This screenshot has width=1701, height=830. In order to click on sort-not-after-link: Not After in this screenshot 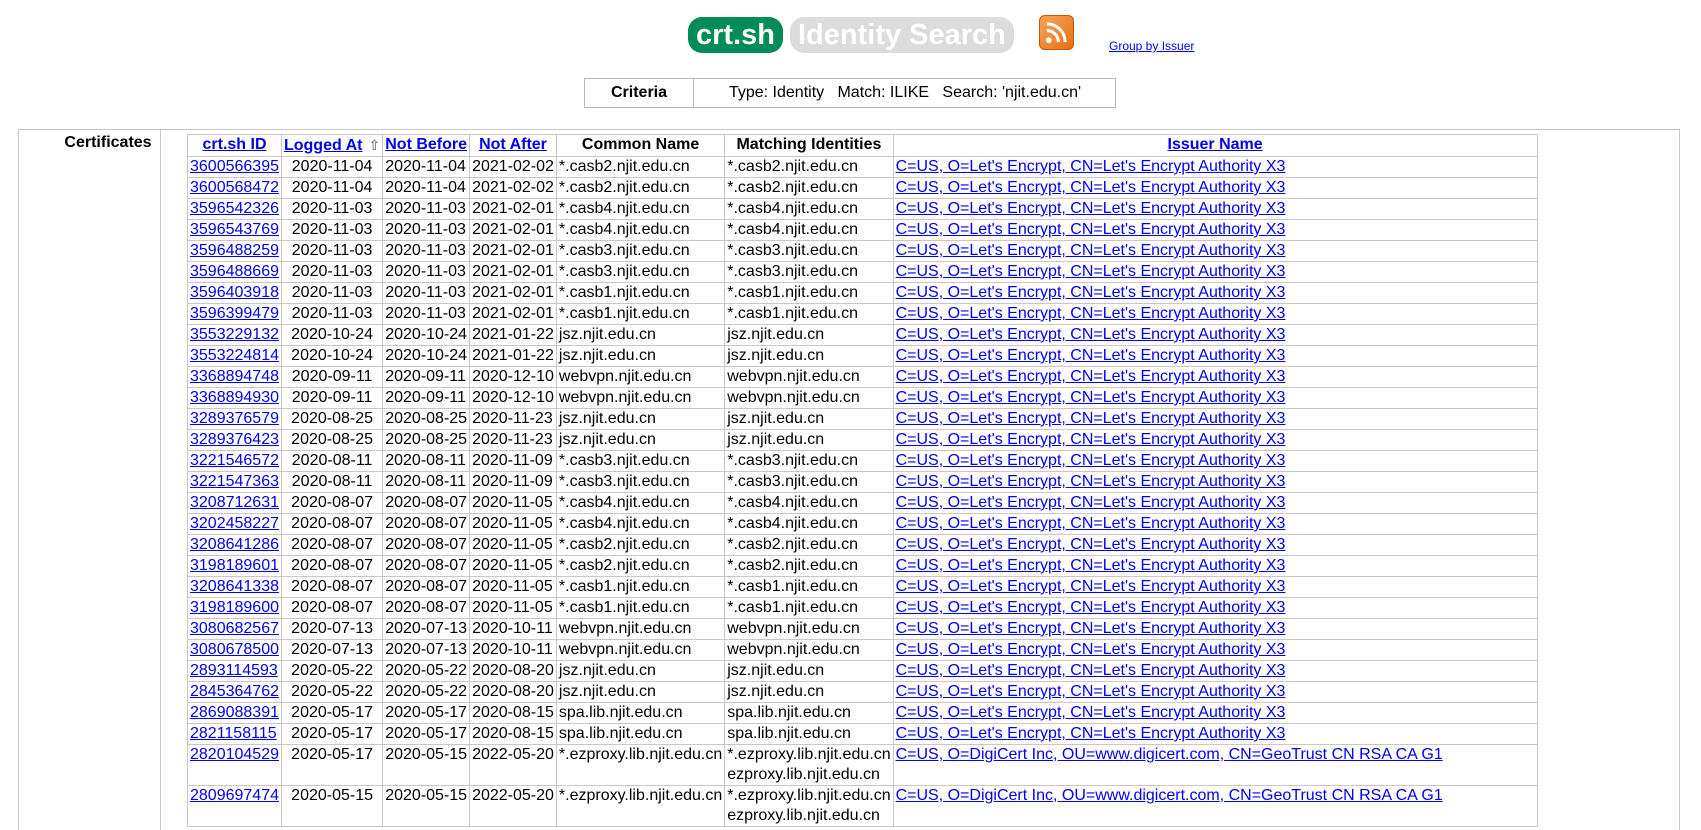, I will do `click(513, 144)`.